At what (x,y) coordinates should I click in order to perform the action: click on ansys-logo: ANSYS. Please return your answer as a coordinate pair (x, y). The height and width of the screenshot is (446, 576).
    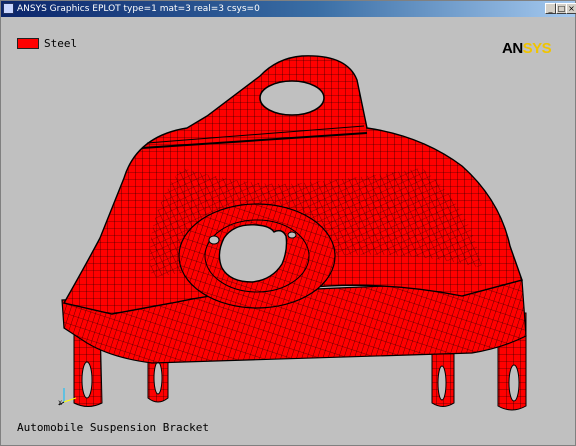
    Looking at the image, I should click on (527, 48).